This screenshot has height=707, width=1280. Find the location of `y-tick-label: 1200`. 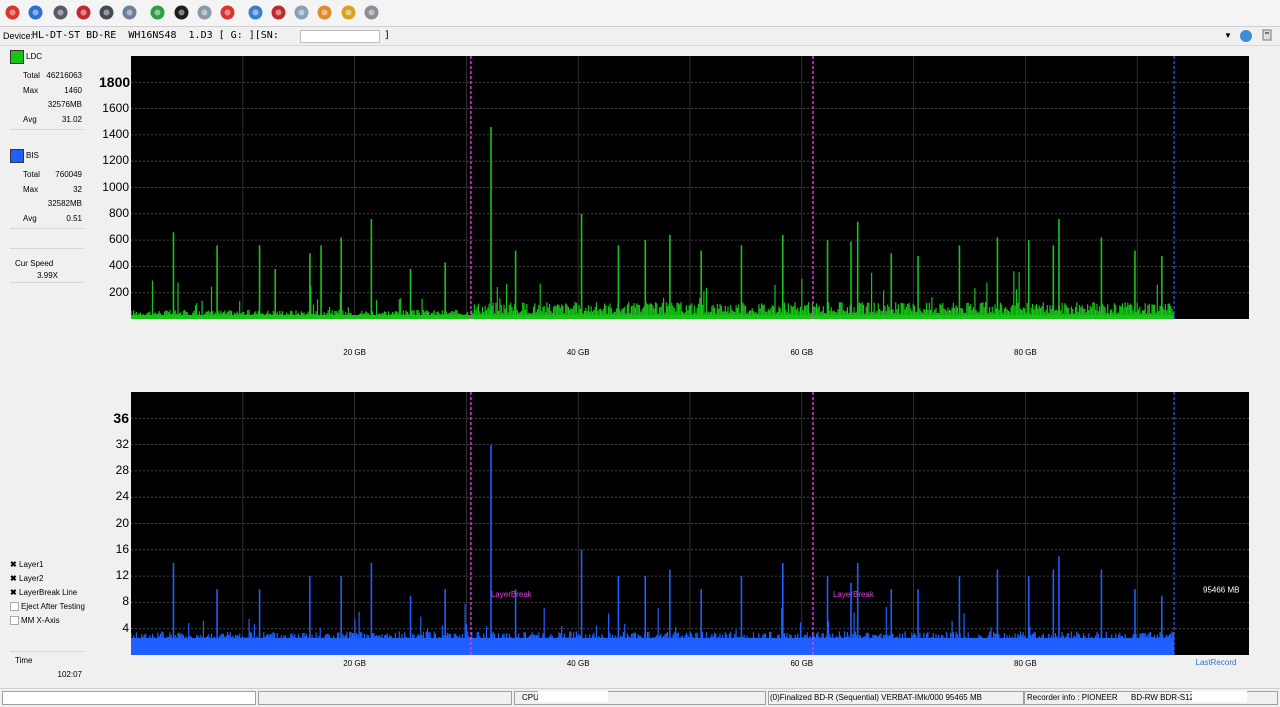

y-tick-label: 1200 is located at coordinates (115, 160).